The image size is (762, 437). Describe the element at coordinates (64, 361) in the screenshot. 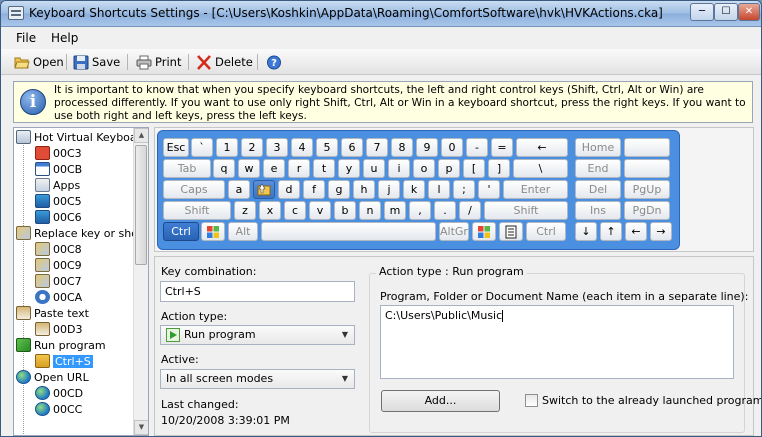

I see `tree-node: Ctrl+S` at that location.